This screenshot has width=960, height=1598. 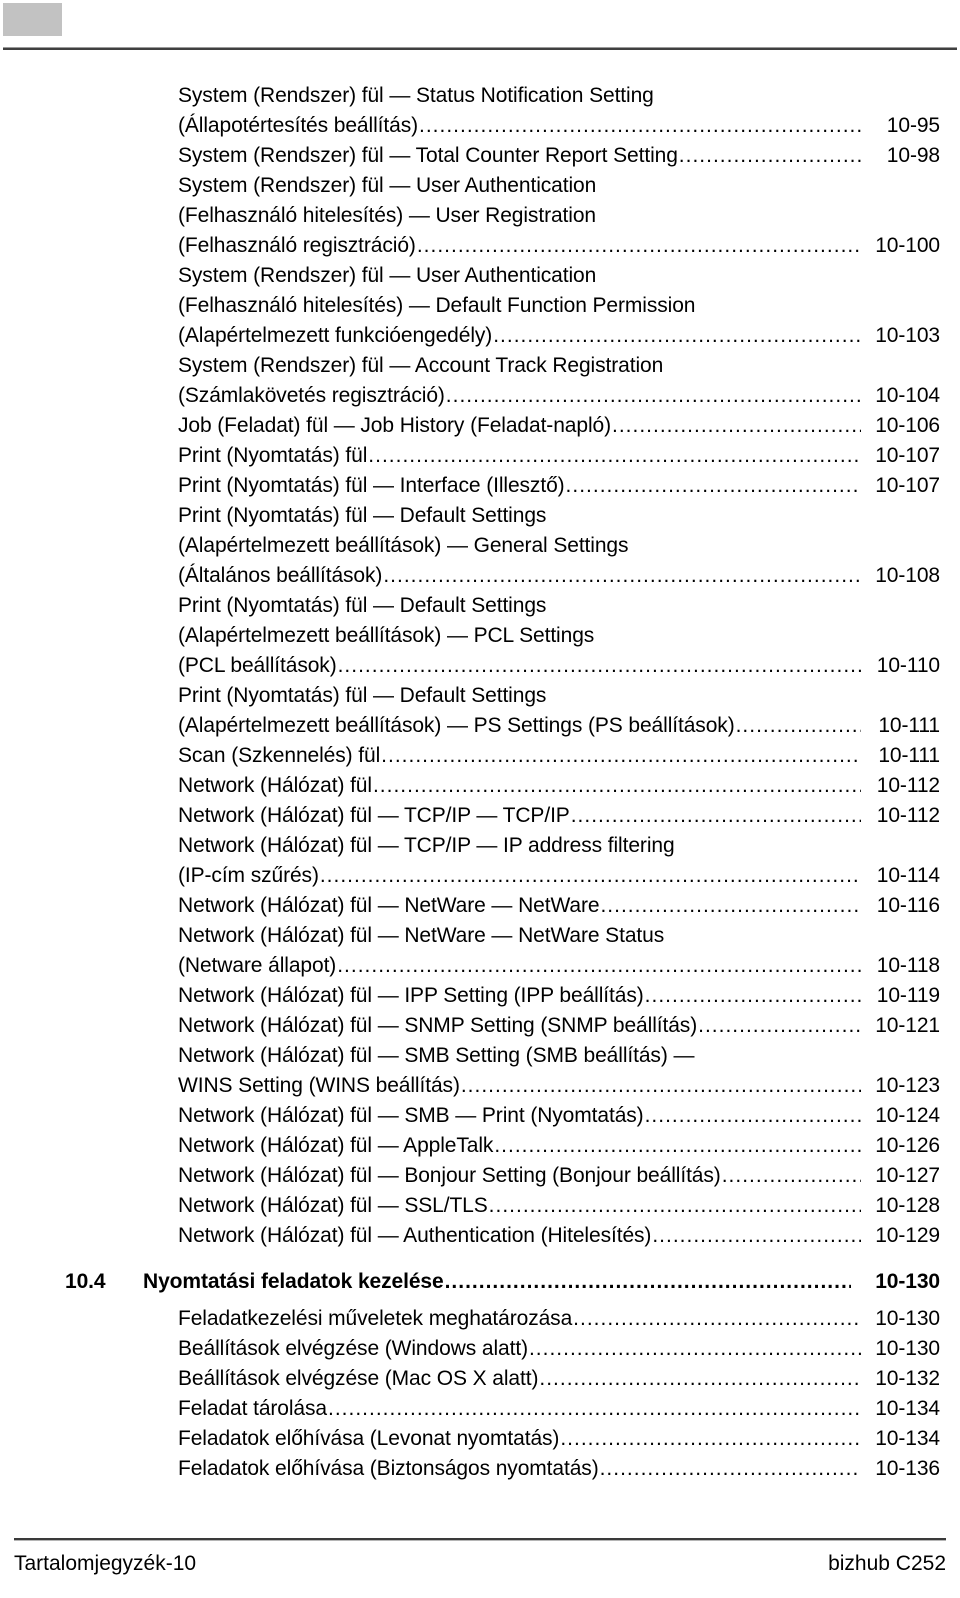 What do you see at coordinates (907, 1438) in the screenshot?
I see `toc-page-number: 10-134` at bounding box center [907, 1438].